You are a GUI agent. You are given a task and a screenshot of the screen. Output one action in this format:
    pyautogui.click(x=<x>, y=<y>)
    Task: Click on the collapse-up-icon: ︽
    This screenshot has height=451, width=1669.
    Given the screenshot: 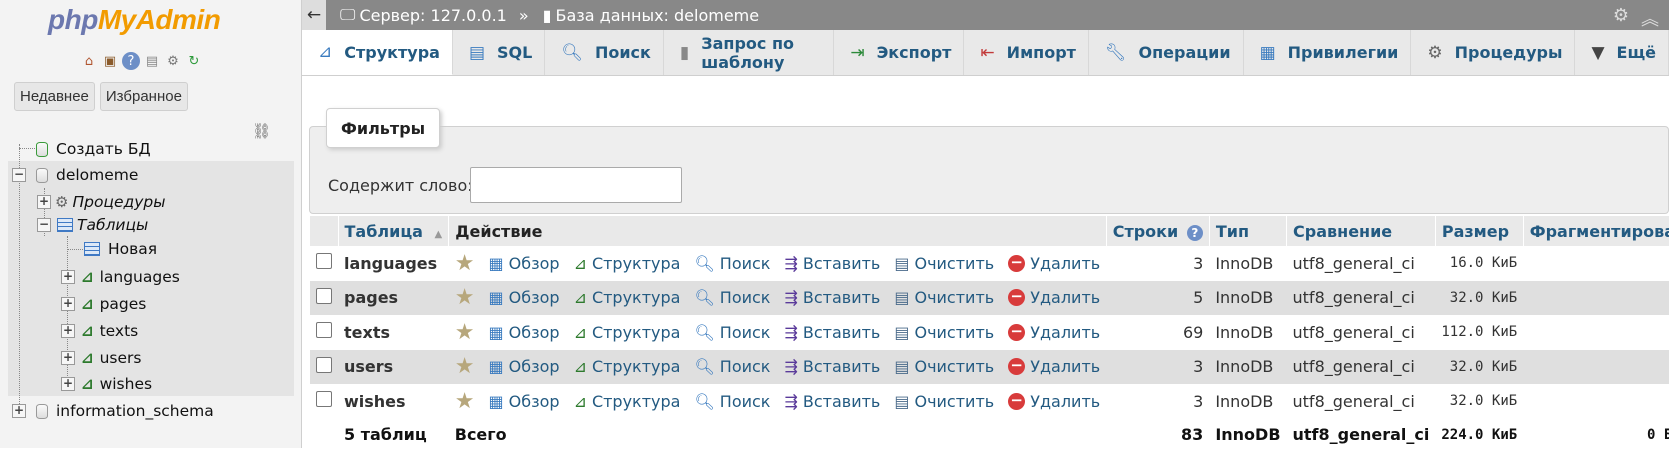 What is the action you would take?
    pyautogui.click(x=1650, y=18)
    